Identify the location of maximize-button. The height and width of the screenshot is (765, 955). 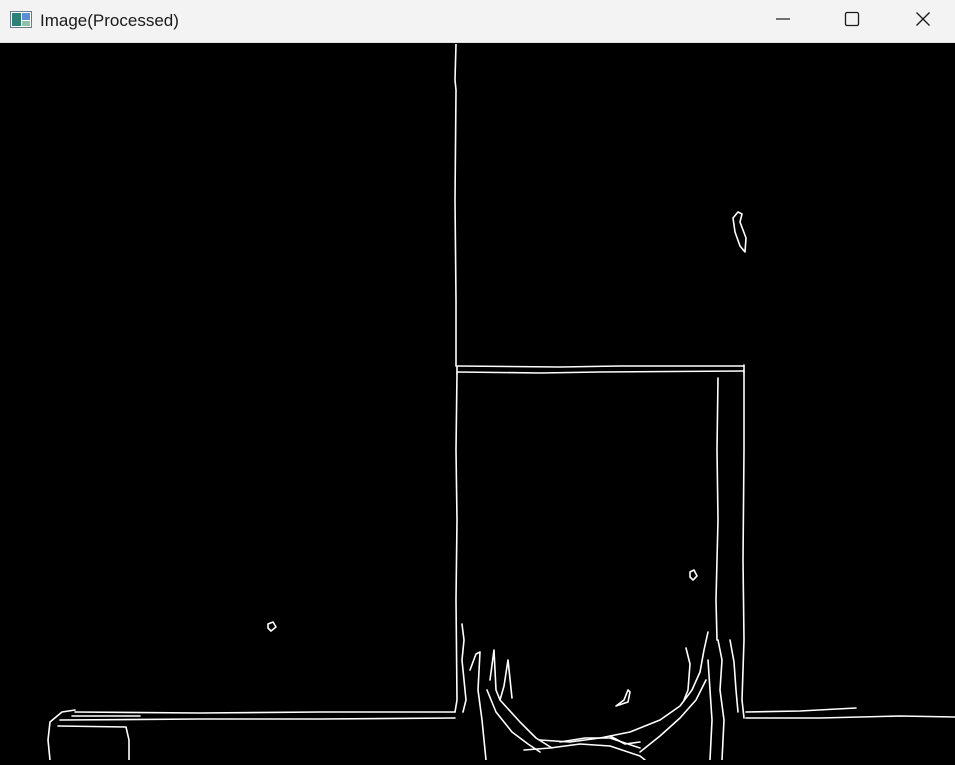
(852, 21).